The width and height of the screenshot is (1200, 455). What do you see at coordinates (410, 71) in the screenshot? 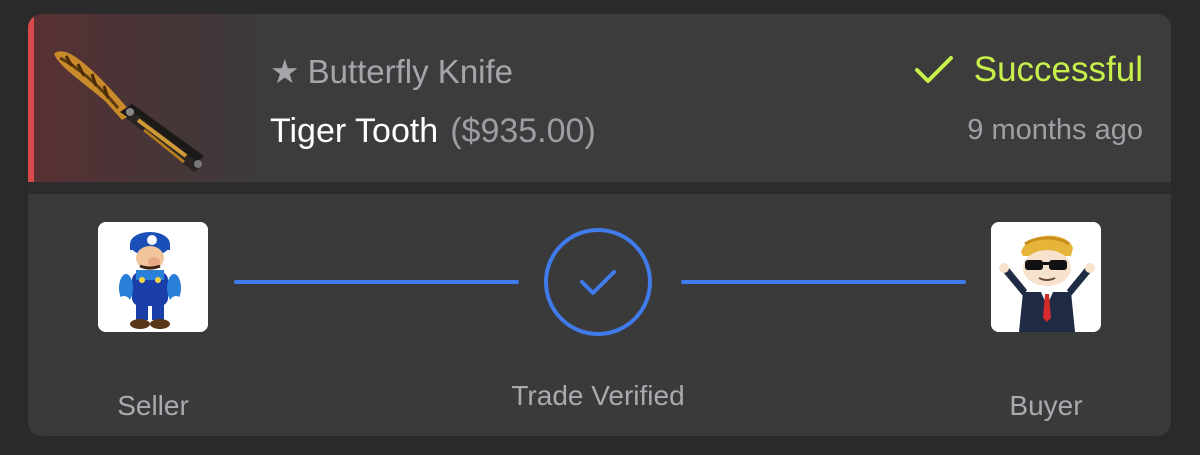
I see `item-name-label: Butterfly Knife` at bounding box center [410, 71].